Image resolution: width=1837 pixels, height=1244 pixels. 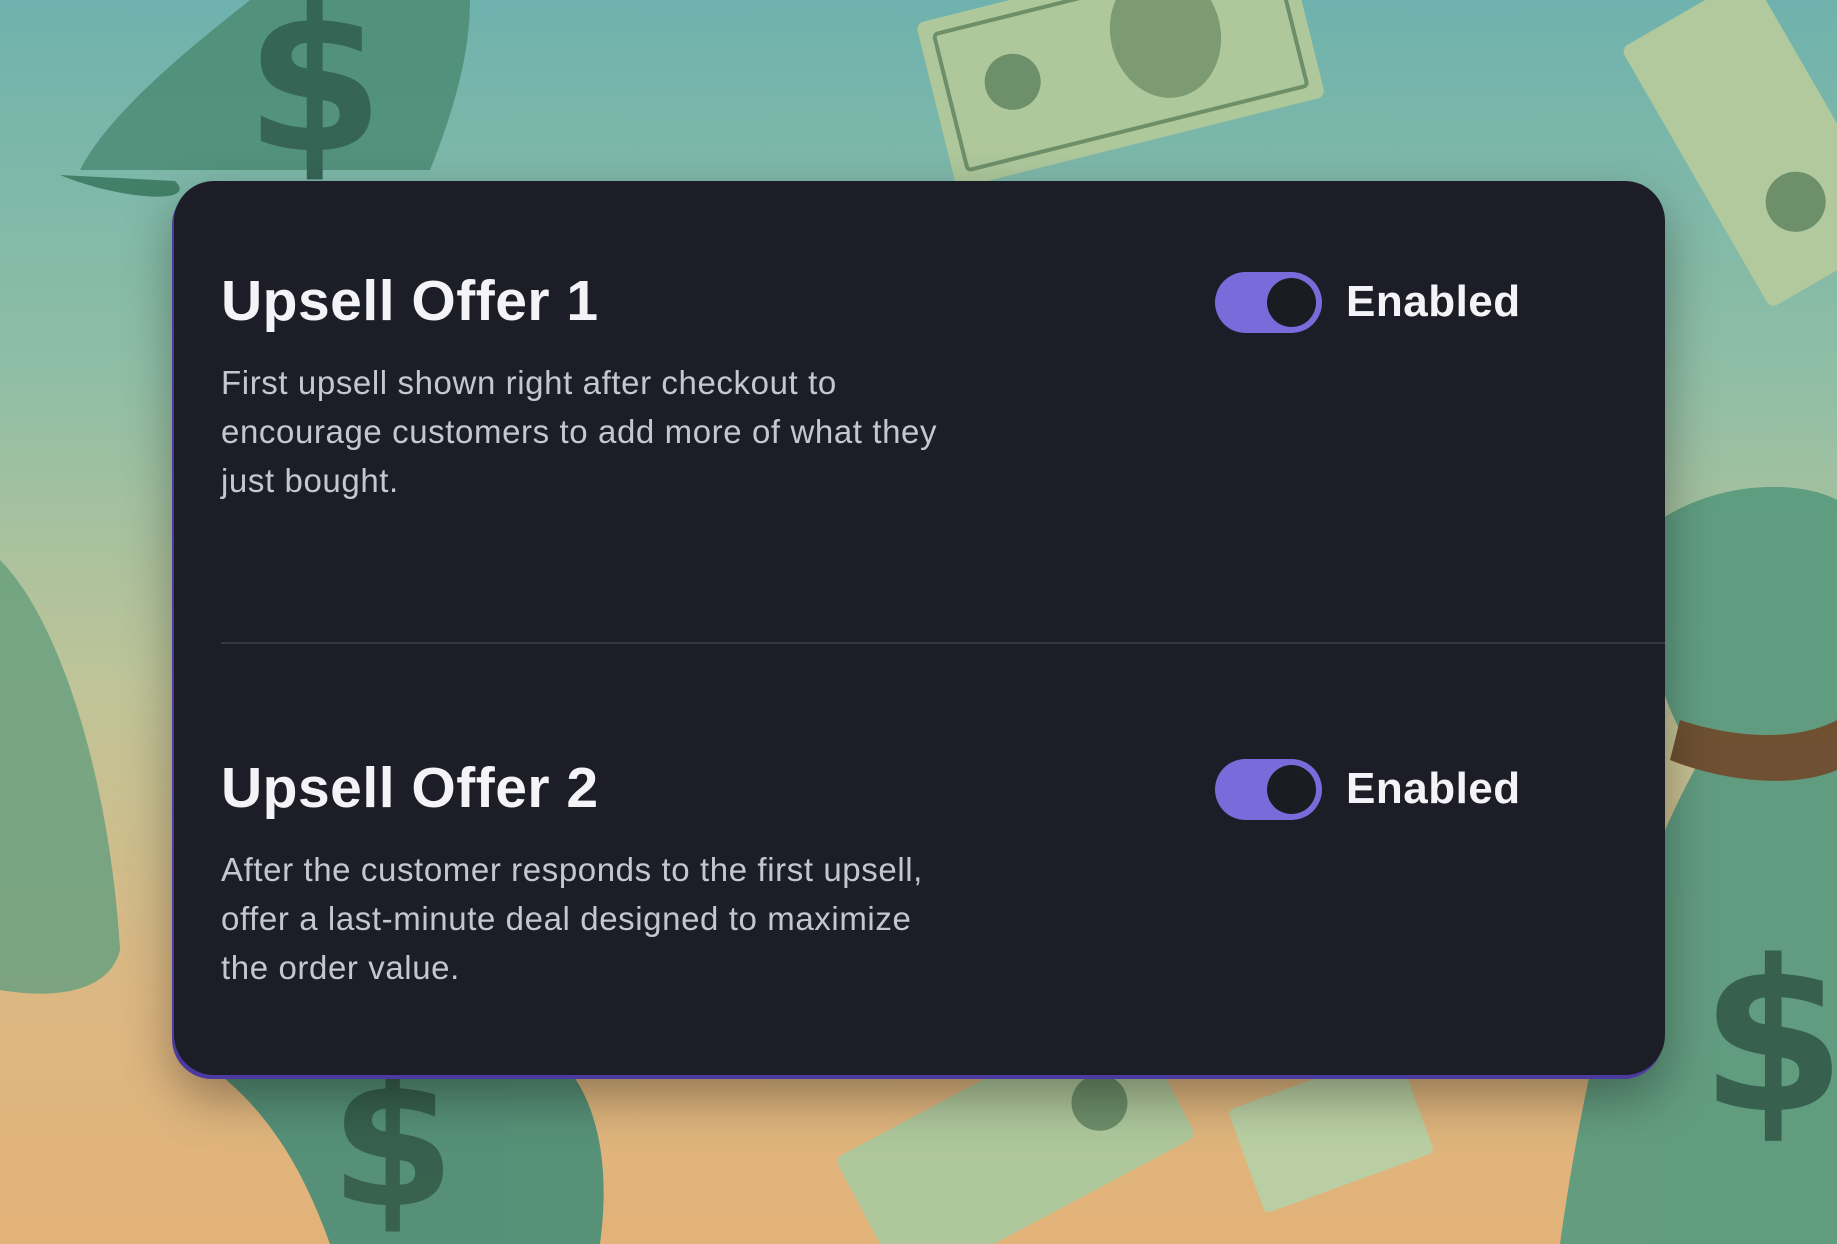 I want to click on money-bag-icon: $, so click(x=265, y=99).